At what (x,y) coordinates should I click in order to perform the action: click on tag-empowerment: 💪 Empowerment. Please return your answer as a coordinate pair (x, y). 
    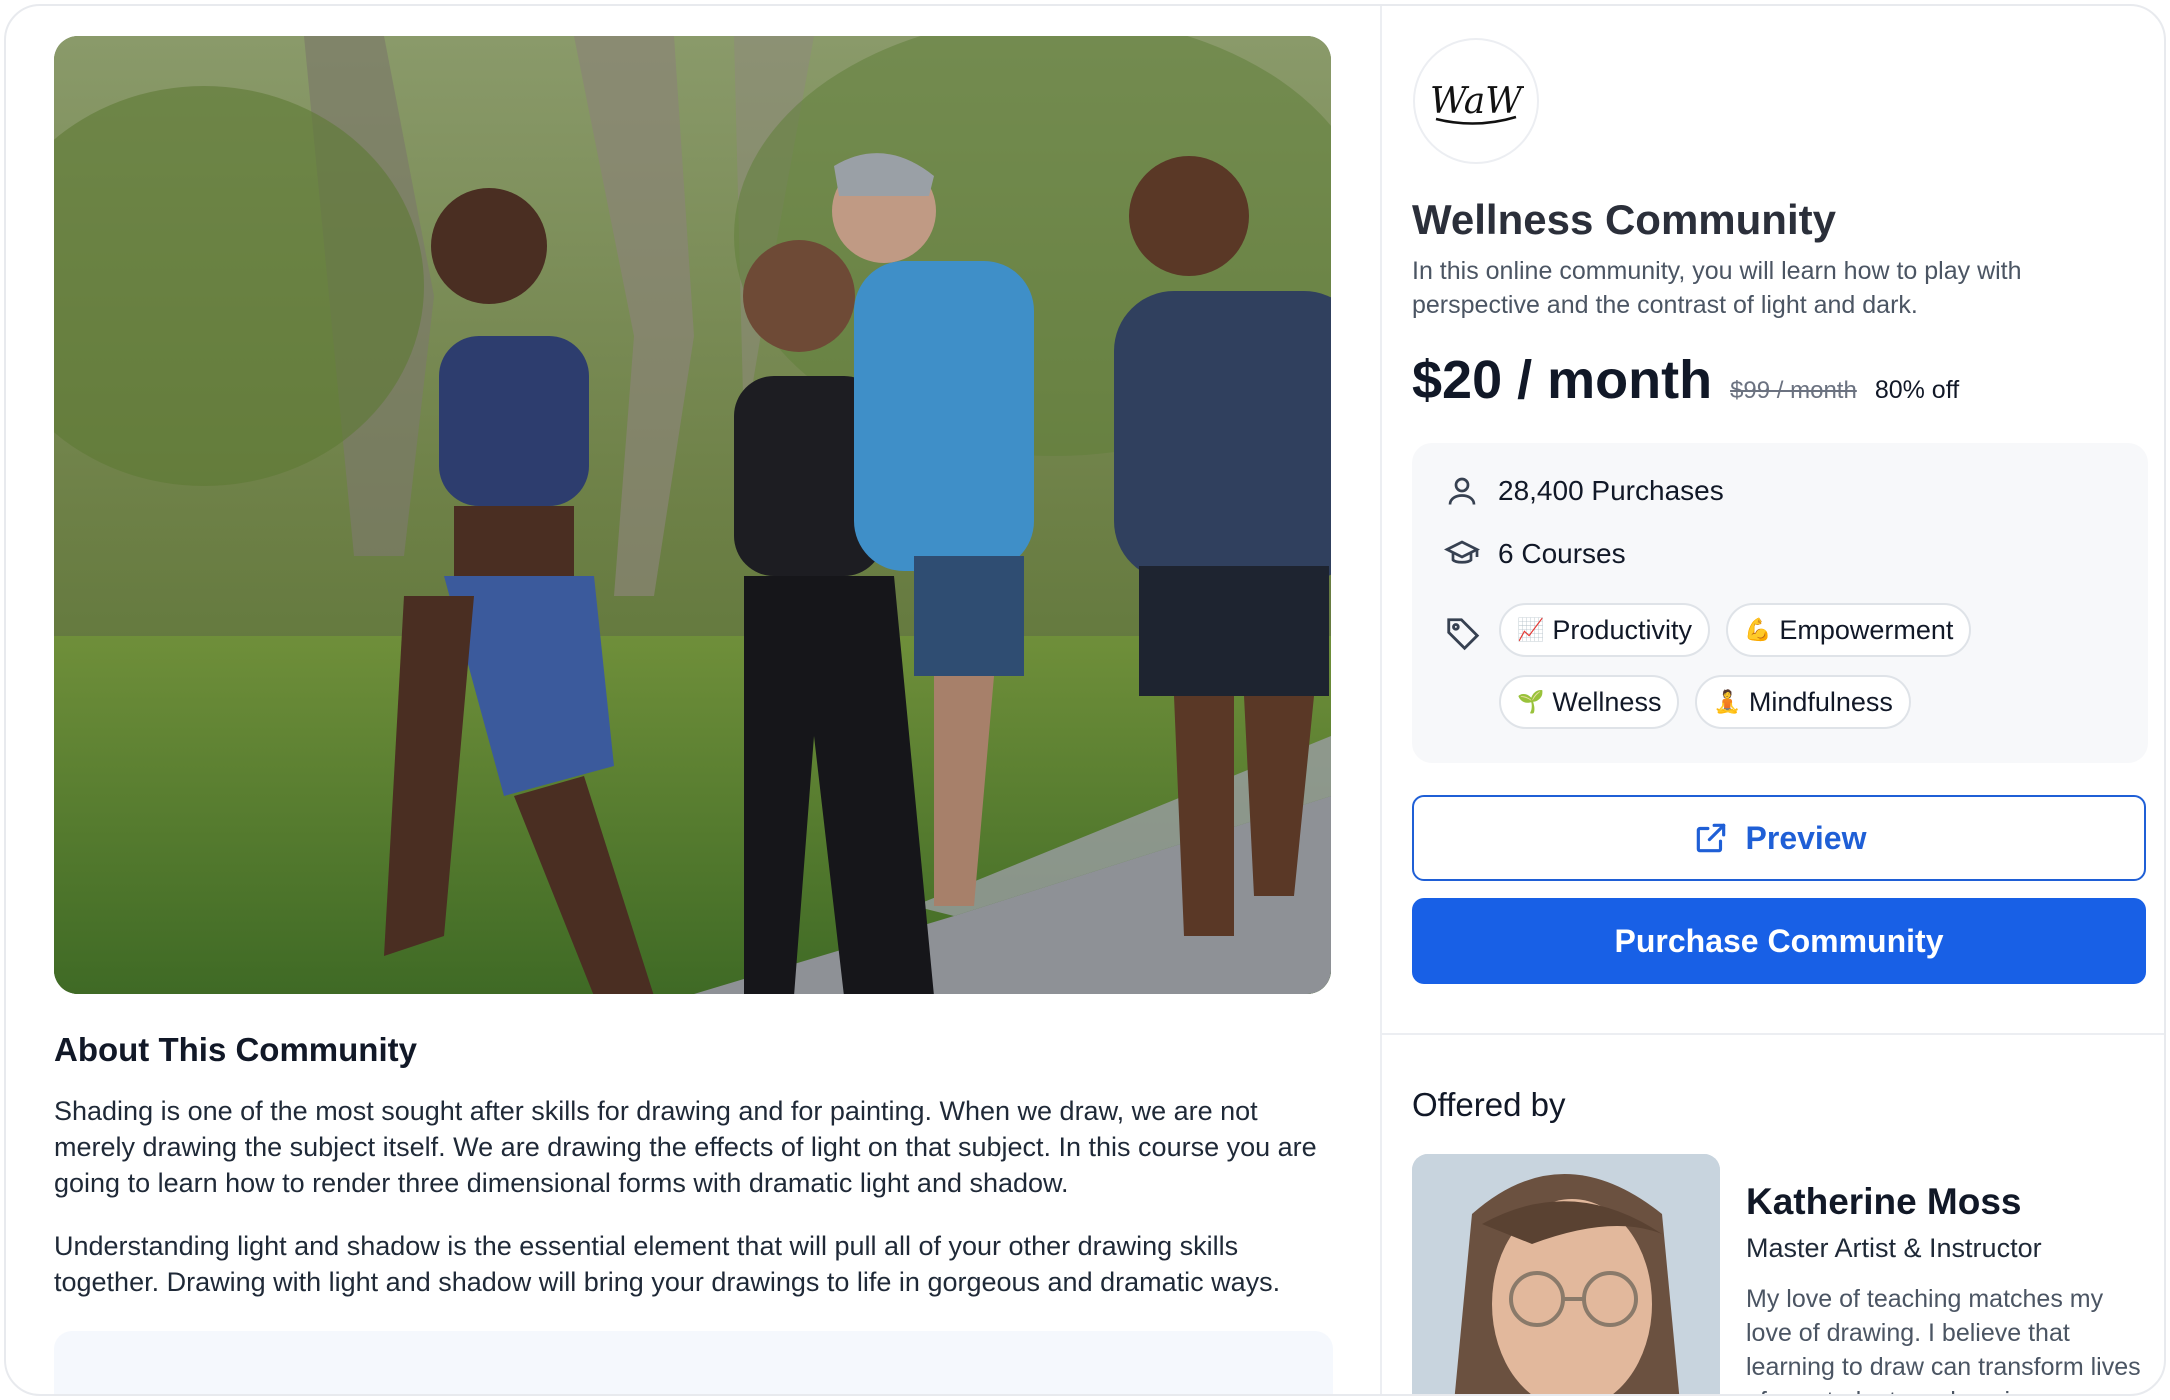
    Looking at the image, I should click on (1848, 630).